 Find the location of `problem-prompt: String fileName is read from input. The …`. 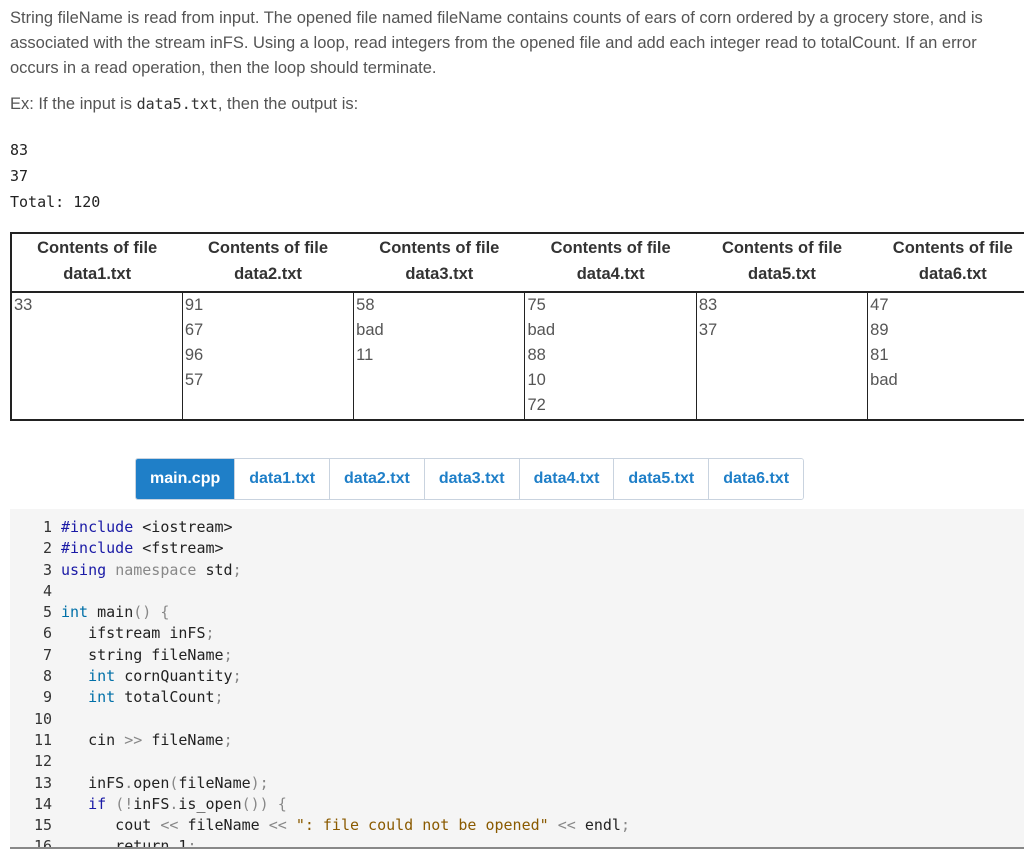

problem-prompt: String fileName is read from input. The … is located at coordinates (515, 43).